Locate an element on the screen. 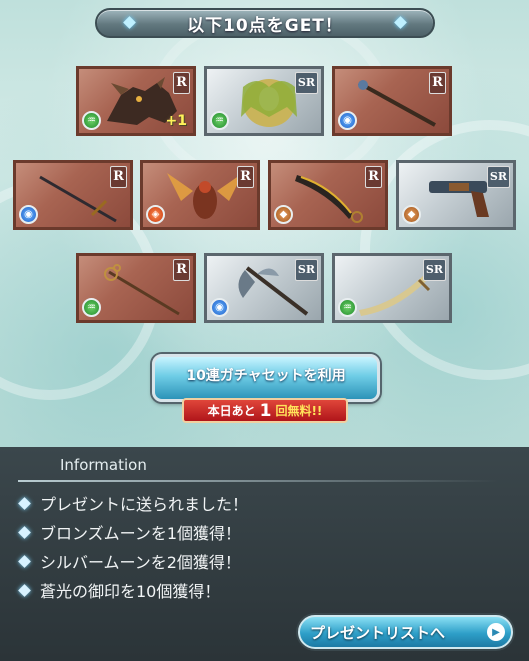 The width and height of the screenshot is (529, 661). dagger-weapon-art is located at coordinates (78, 199).